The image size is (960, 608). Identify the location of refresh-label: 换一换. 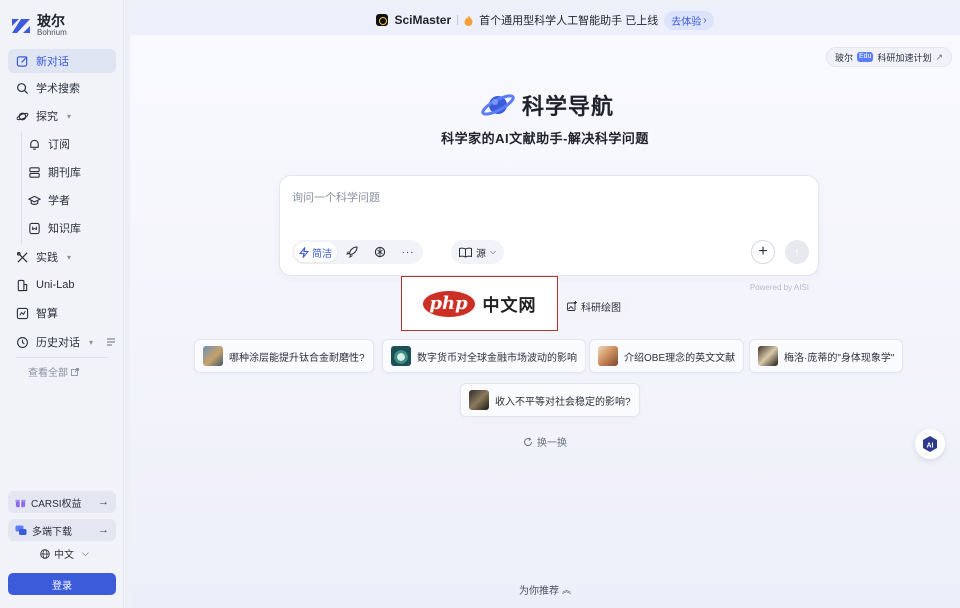
(552, 443).